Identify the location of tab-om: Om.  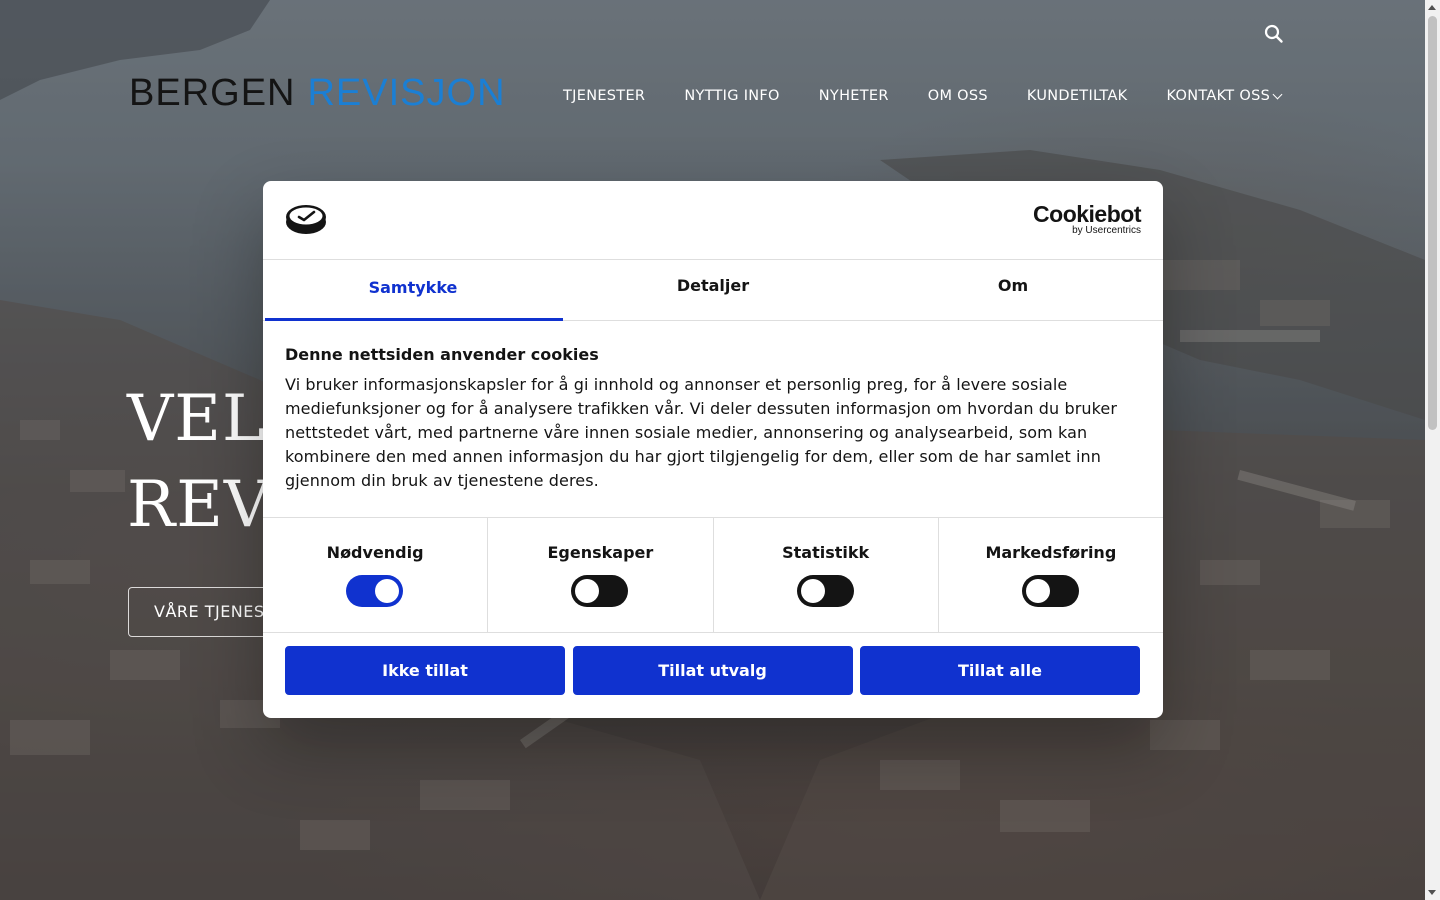
(1013, 290).